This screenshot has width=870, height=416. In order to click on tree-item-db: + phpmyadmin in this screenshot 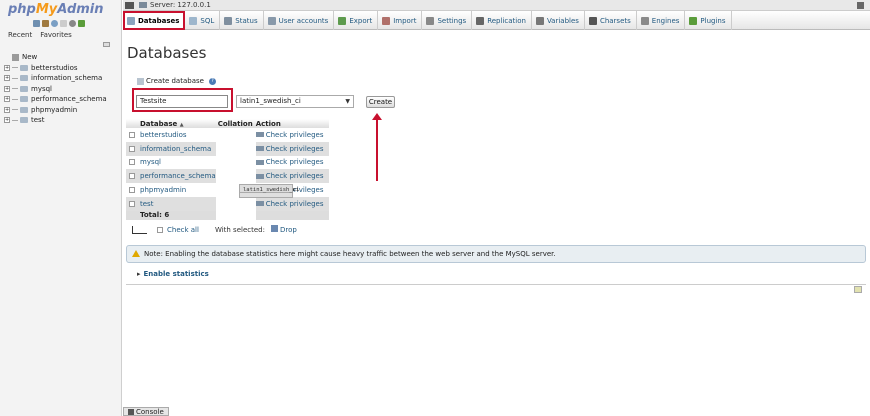, I will do `click(55, 110)`.